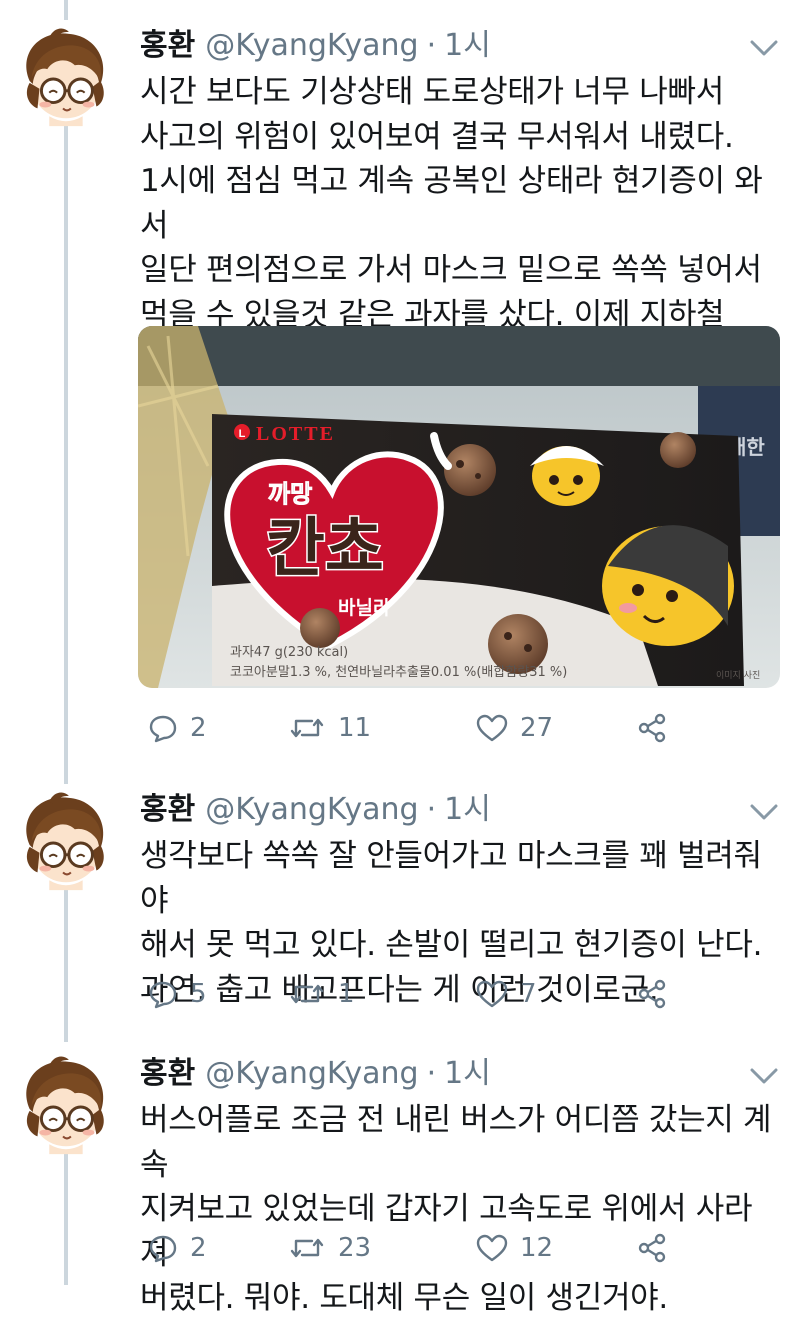 The width and height of the screenshot is (800, 1321). What do you see at coordinates (242, 434) in the screenshot?
I see `svg-text: L` at bounding box center [242, 434].